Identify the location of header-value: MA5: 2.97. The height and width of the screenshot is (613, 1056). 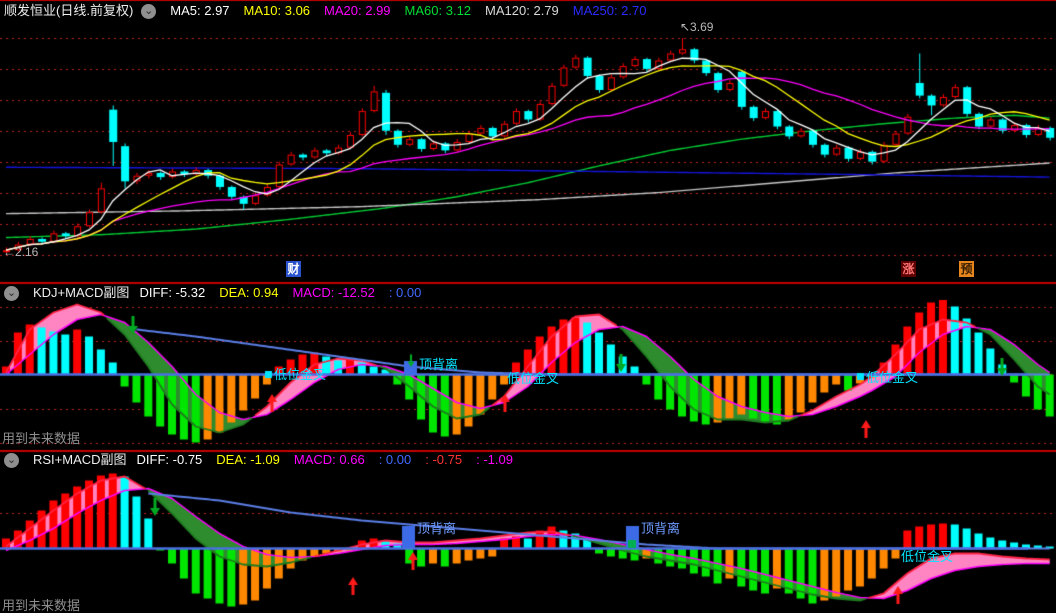
(200, 10).